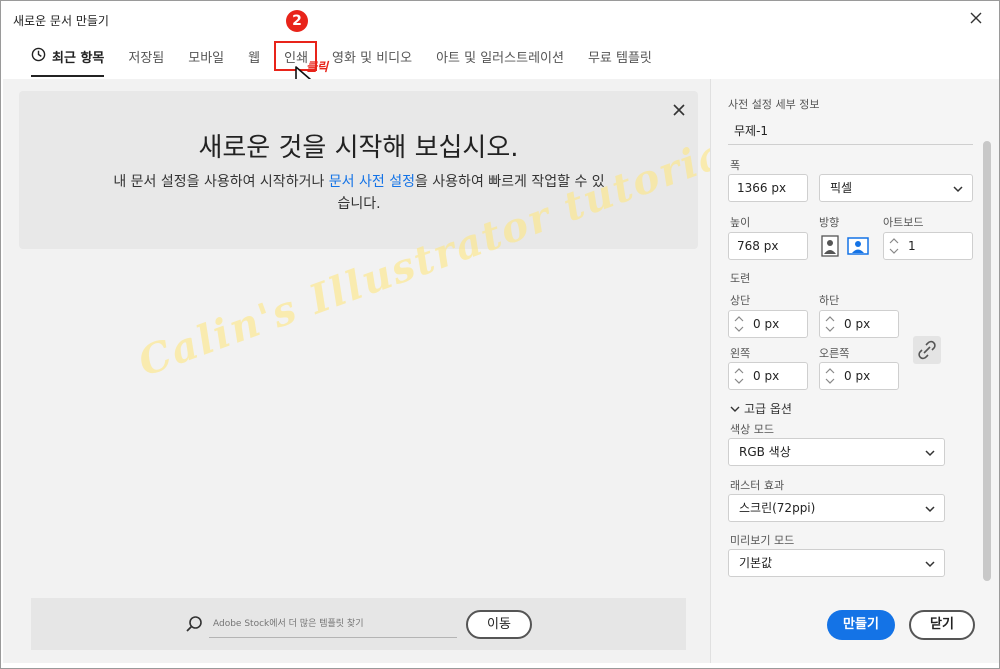 This screenshot has height=669, width=1000. Describe the element at coordinates (740, 222) in the screenshot. I see `height-label: 높이` at that location.